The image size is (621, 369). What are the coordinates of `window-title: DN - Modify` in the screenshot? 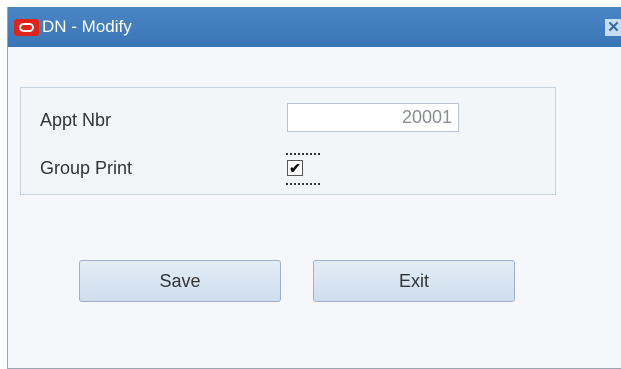 It's located at (87, 26).